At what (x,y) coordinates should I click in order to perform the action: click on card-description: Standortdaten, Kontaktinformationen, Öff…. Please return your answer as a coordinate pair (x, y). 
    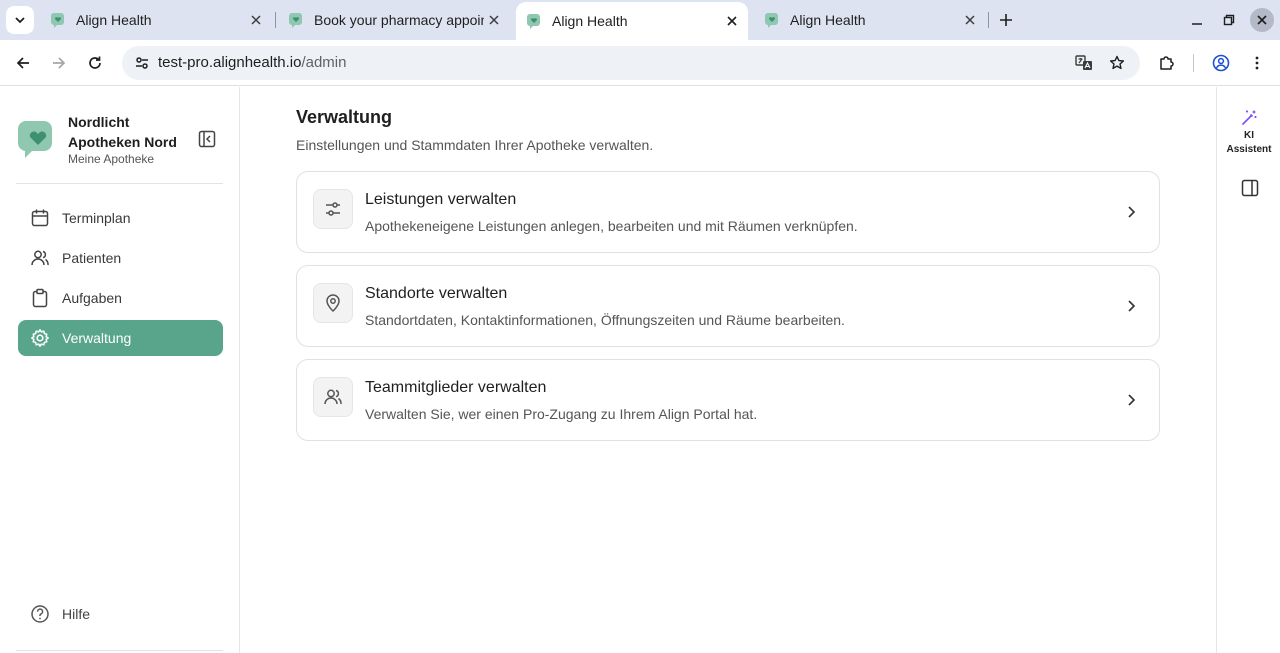
    Looking at the image, I should click on (605, 320).